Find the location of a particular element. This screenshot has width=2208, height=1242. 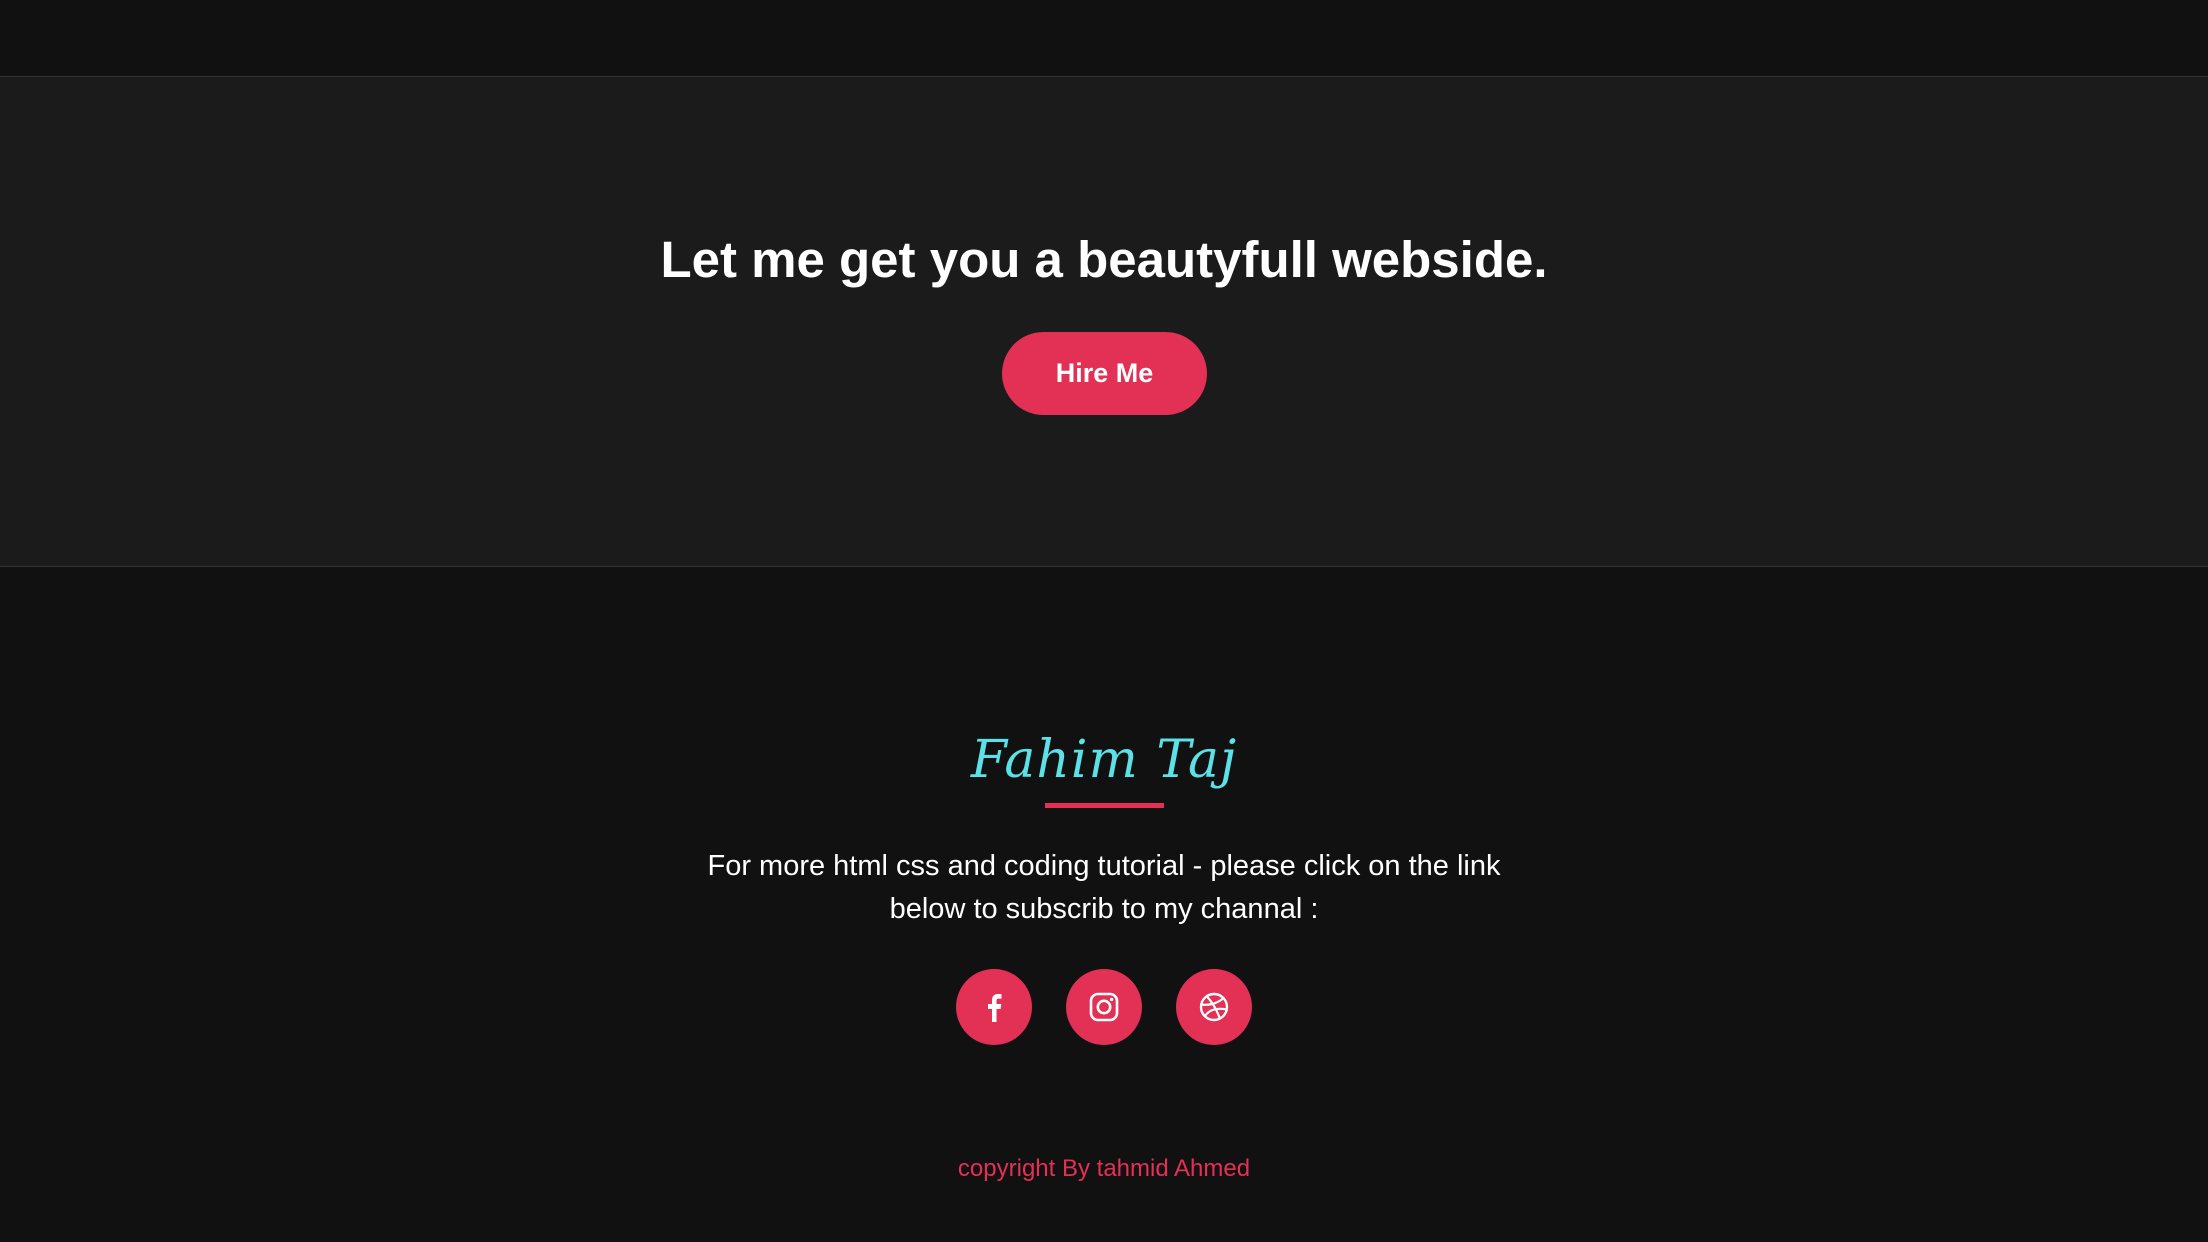

hero-title: Let me get you a beautyfull webside. is located at coordinates (1104, 259).